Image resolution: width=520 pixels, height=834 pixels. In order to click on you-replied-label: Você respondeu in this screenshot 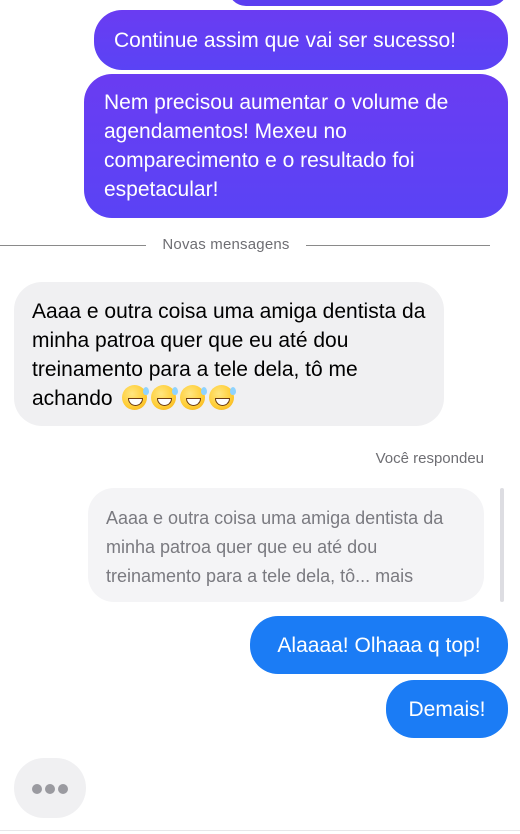, I will do `click(429, 458)`.